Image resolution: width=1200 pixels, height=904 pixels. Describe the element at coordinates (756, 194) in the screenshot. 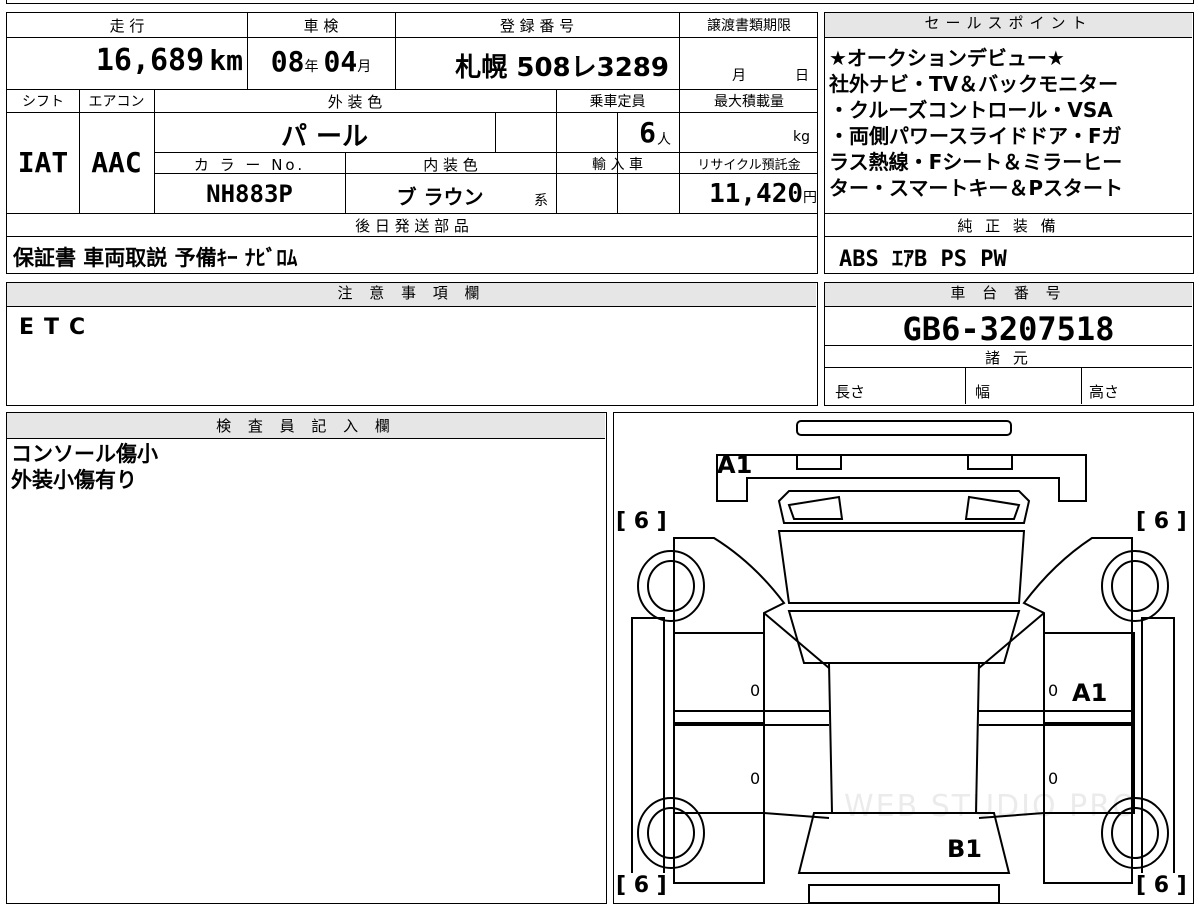

I see `recycle-amount: 11,420` at that location.